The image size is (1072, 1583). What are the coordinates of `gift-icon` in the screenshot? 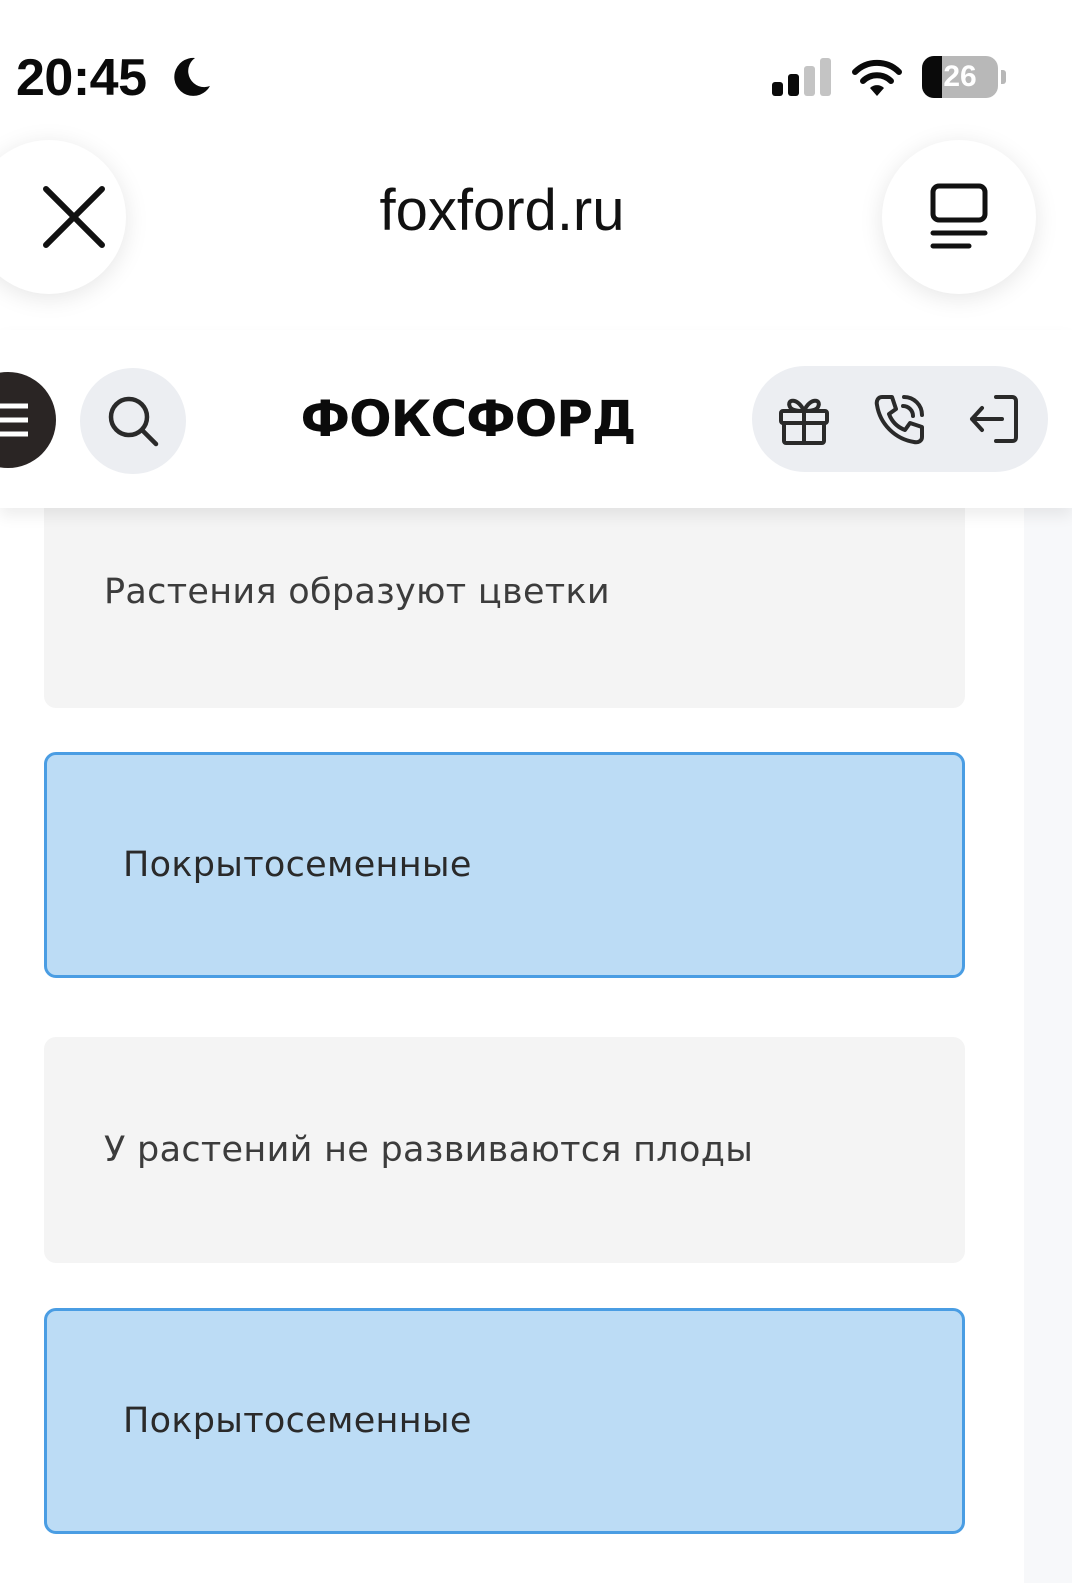 It's located at (804, 419).